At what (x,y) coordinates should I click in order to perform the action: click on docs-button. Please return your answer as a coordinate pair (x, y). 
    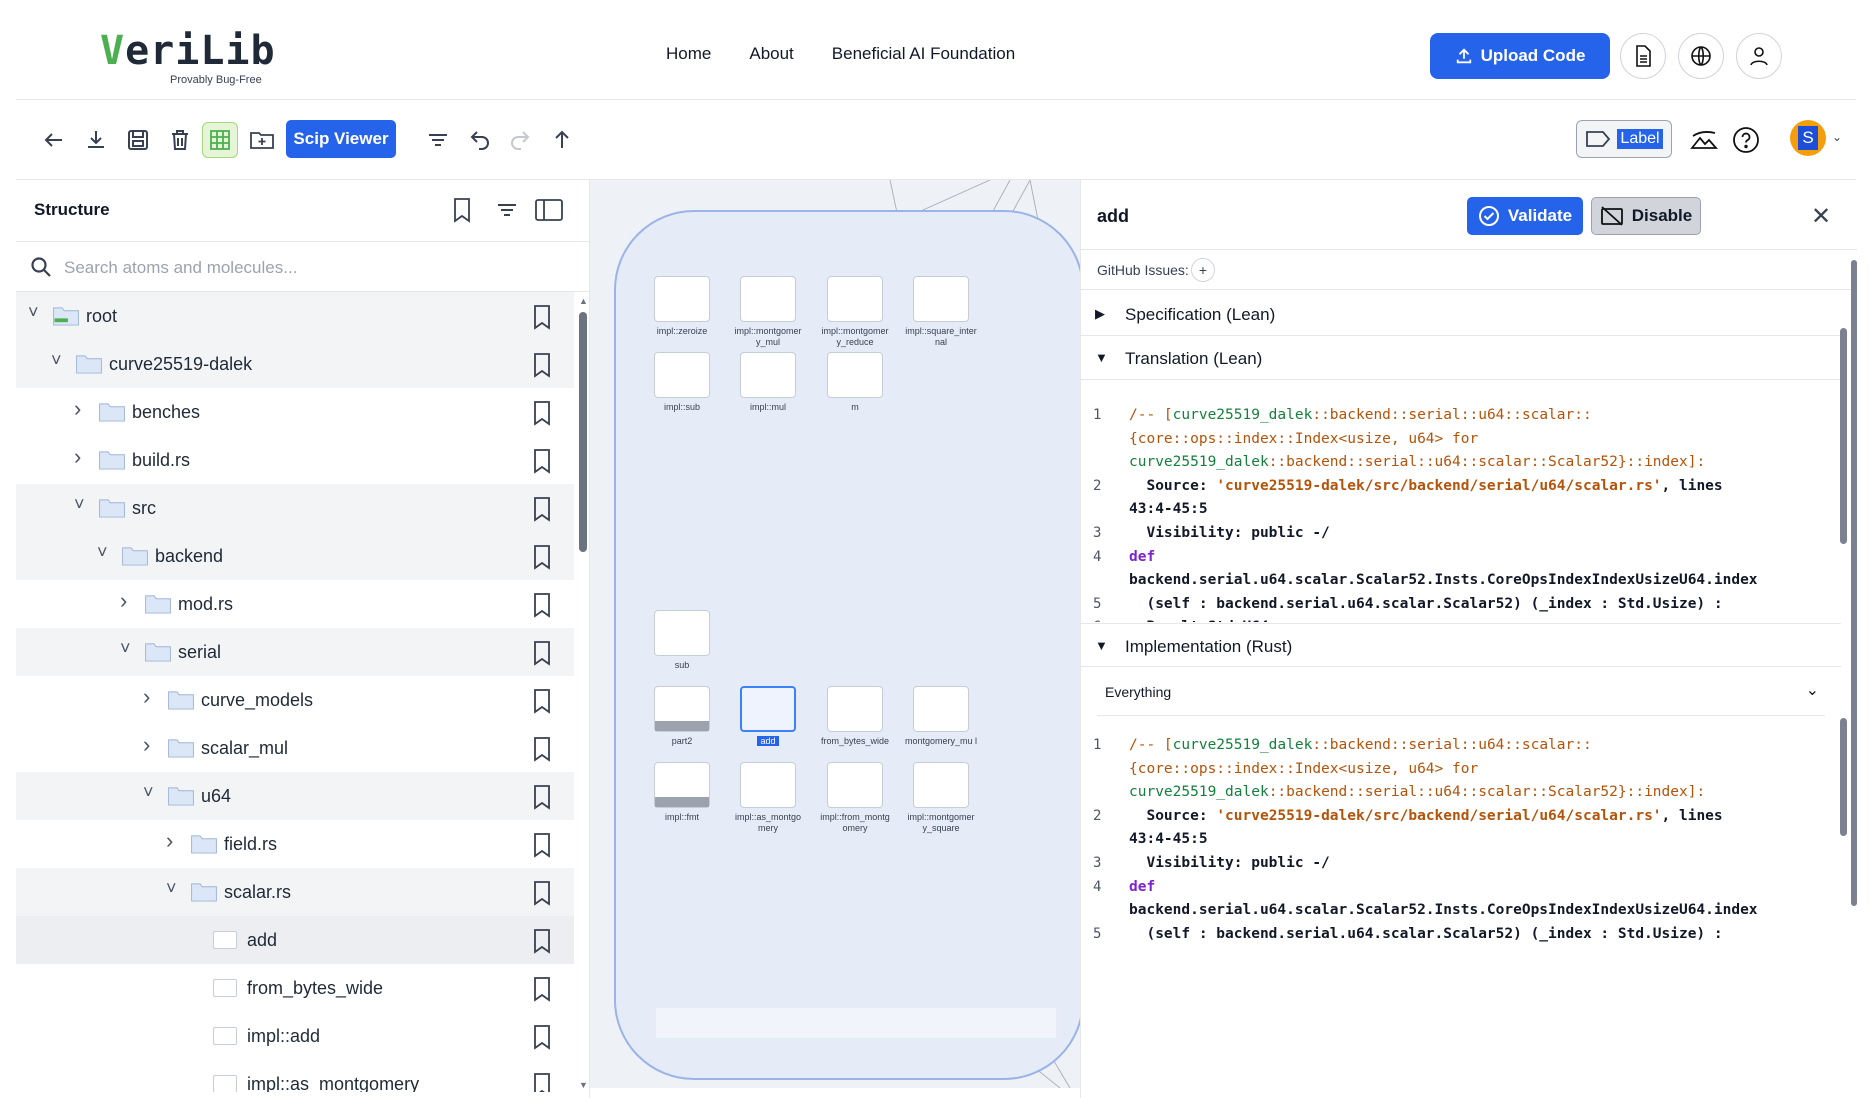
    Looking at the image, I should click on (1643, 56).